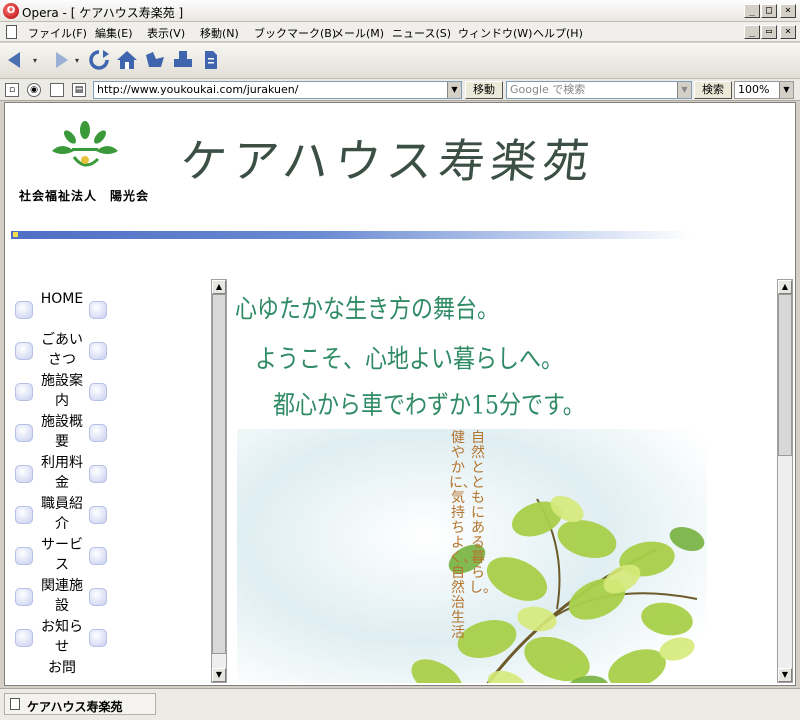  I want to click on hotlist-icon, so click(155, 60).